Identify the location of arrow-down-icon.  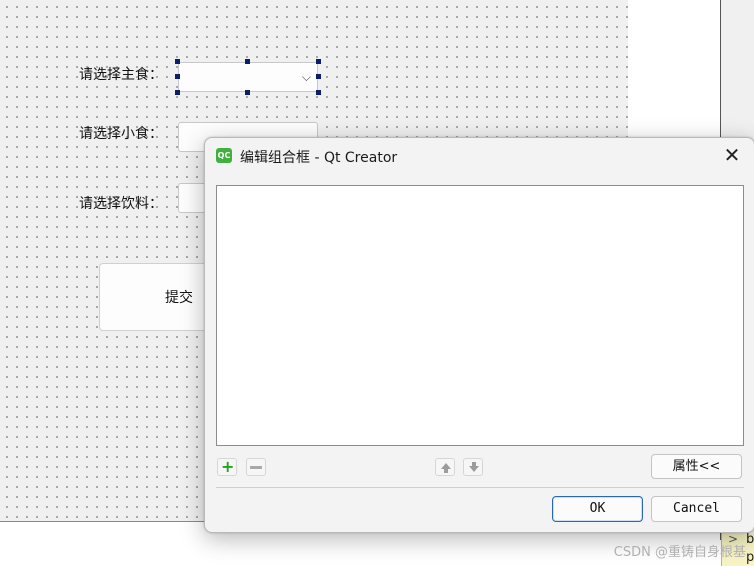
(474, 469).